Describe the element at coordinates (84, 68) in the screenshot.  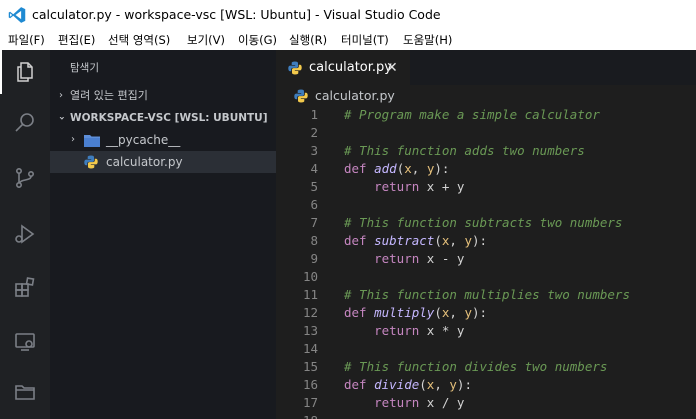
I see `sidebar-title: 탐색기` at that location.